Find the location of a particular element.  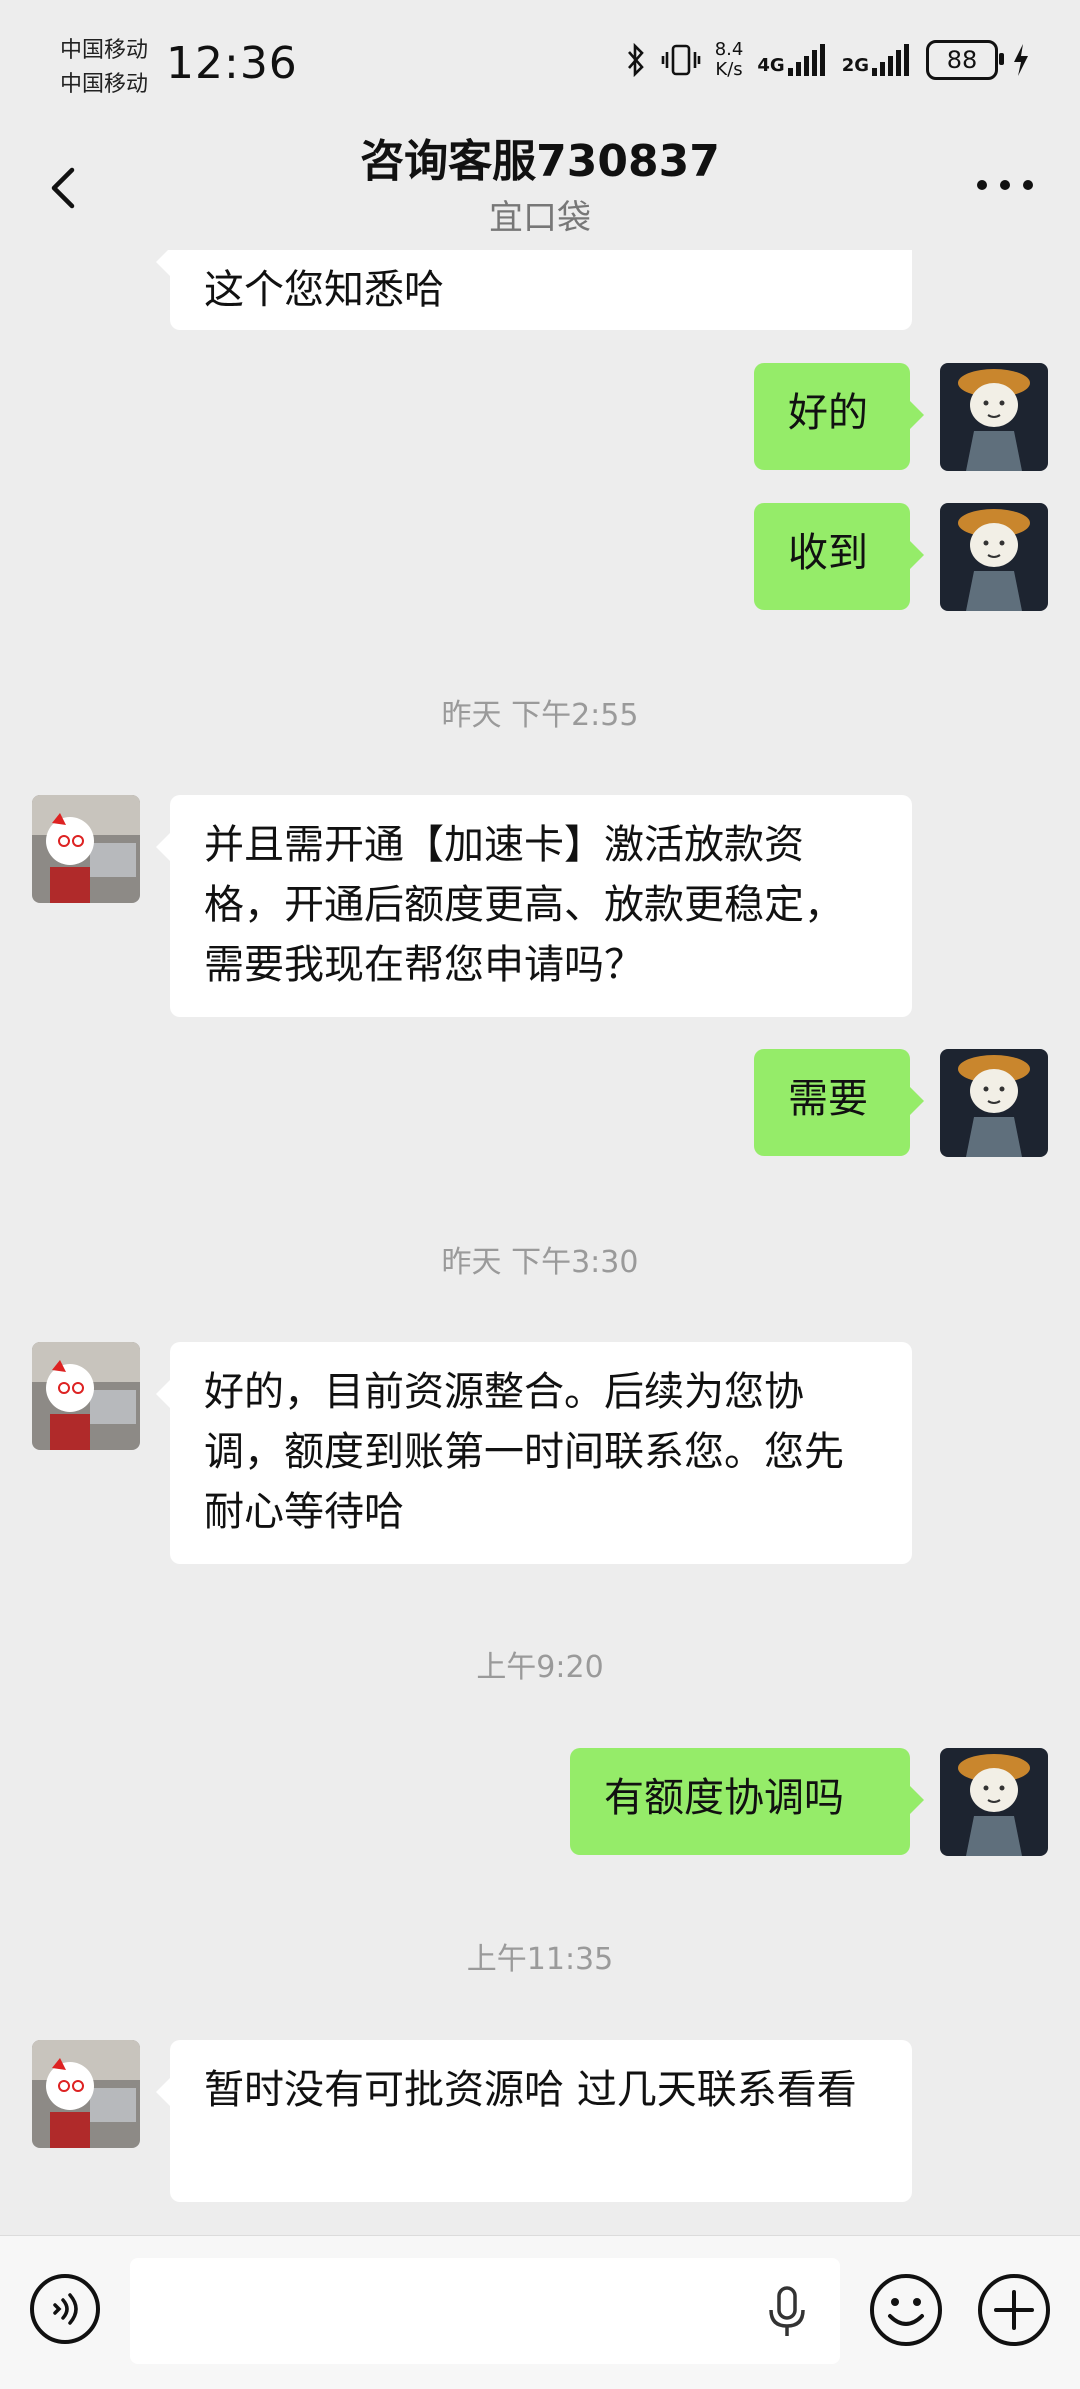

chat-title: 咨询客服730837 is located at coordinates (540, 161).